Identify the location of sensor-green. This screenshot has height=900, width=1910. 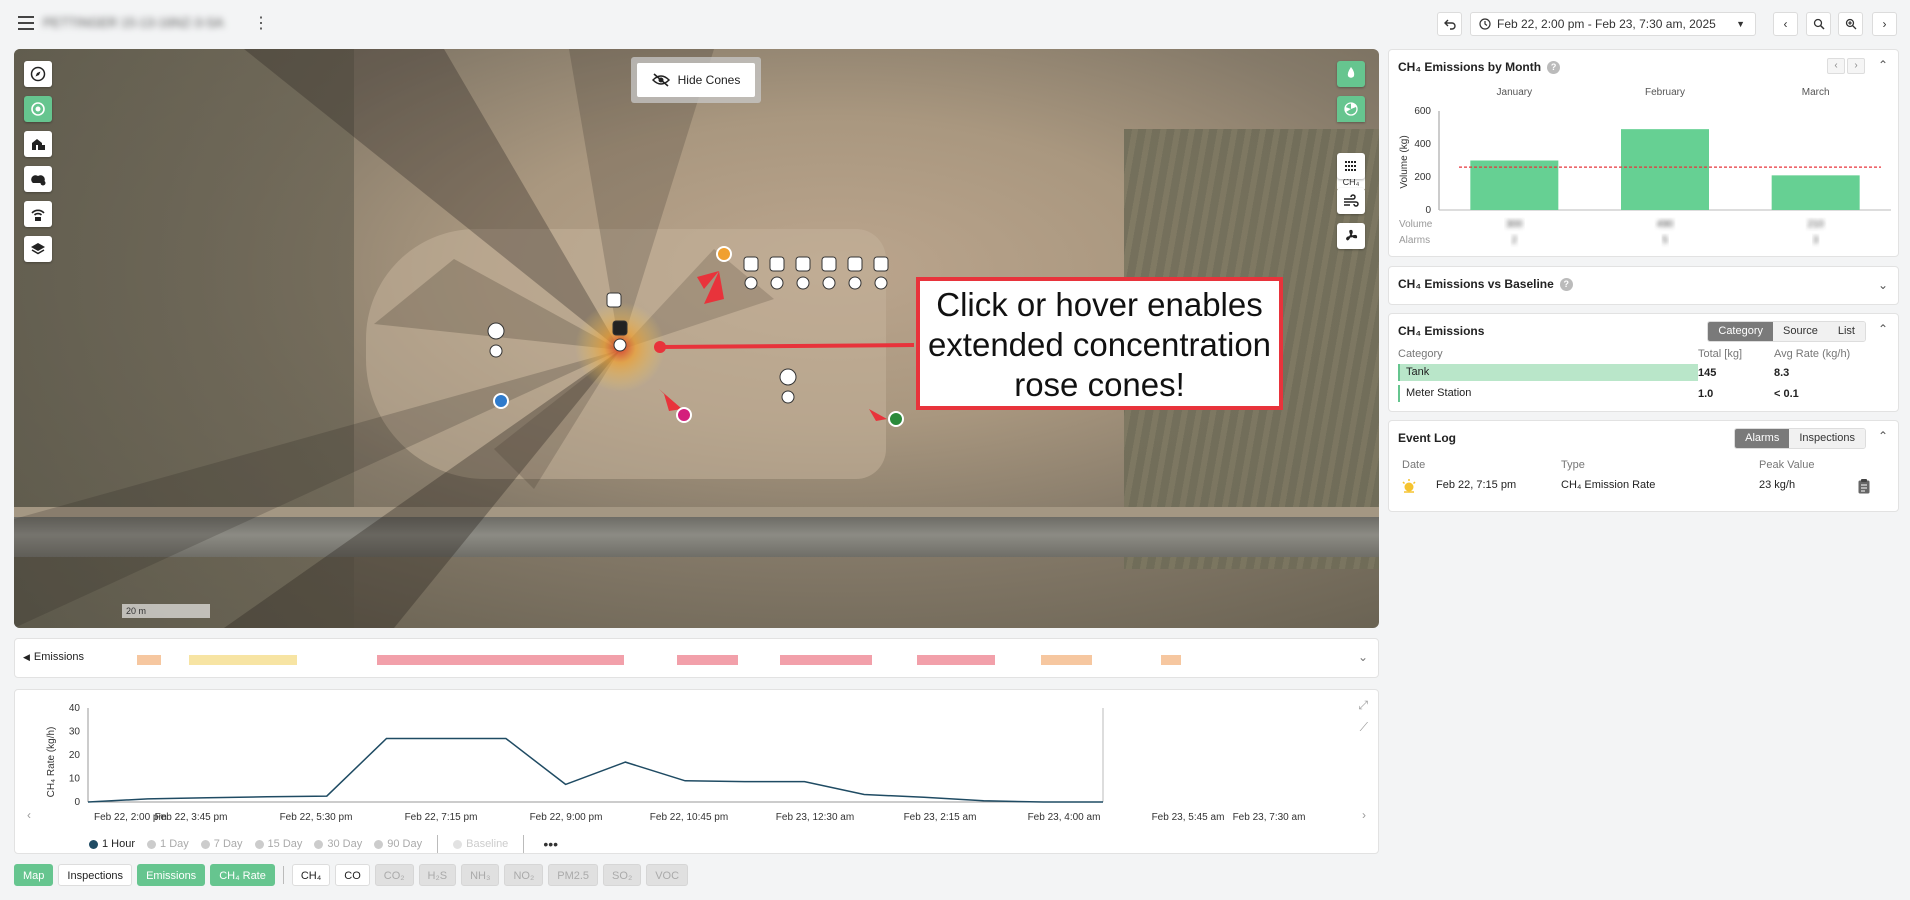
(896, 419).